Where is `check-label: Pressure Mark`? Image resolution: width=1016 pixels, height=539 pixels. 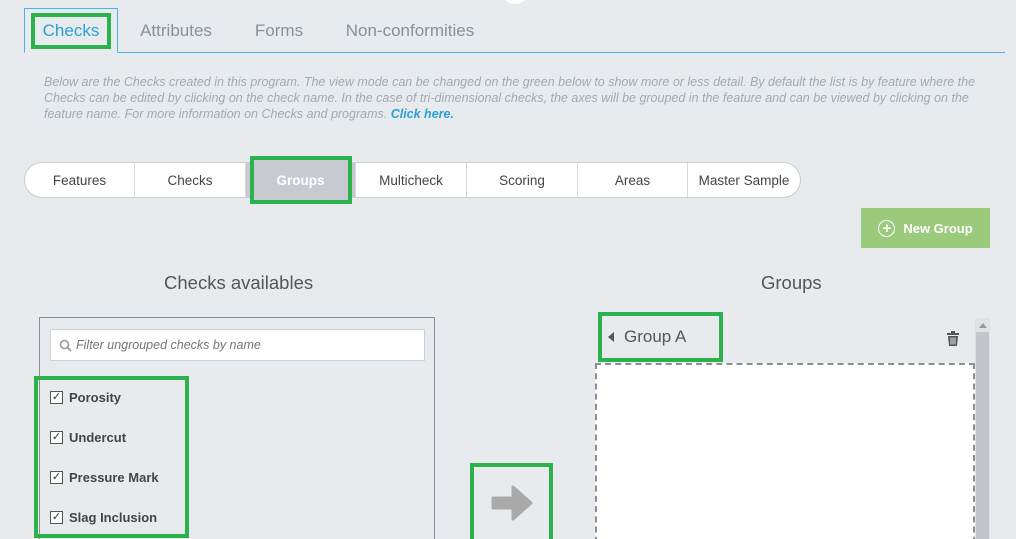 check-label: Pressure Mark is located at coordinates (114, 477).